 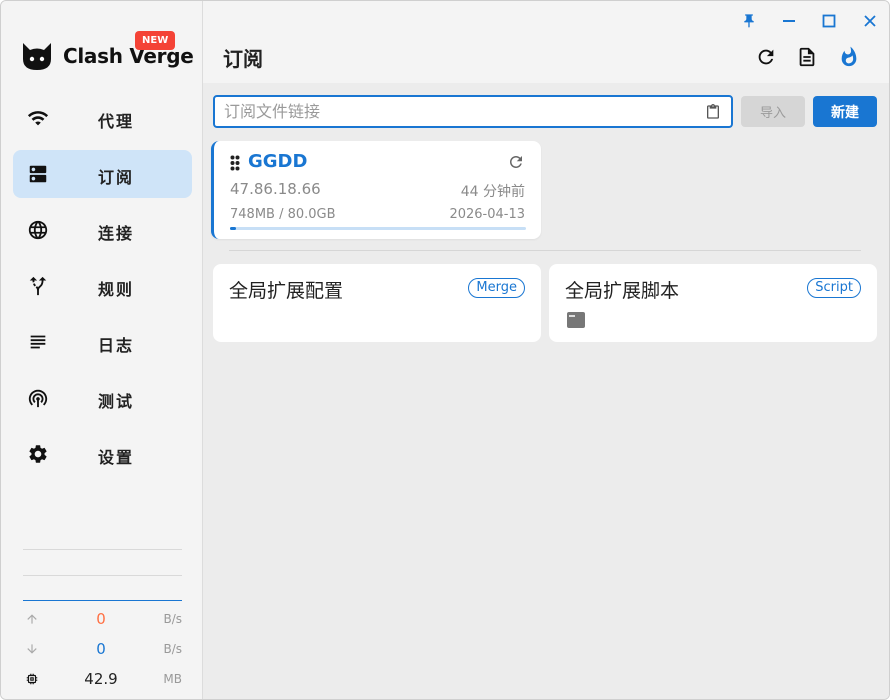 What do you see at coordinates (116, 401) in the screenshot?
I see `sidebar-item-label: 测试` at bounding box center [116, 401].